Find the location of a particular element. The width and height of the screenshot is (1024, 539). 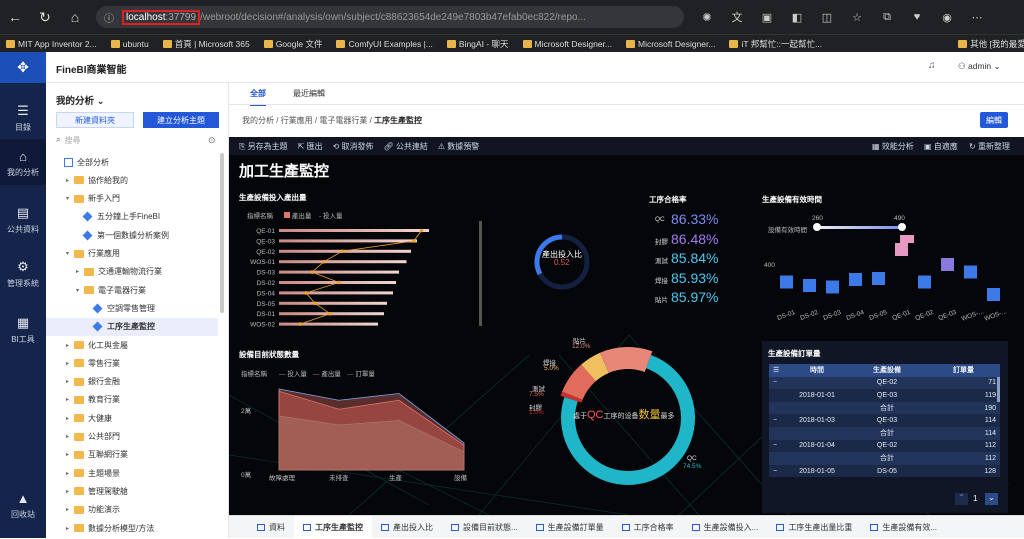

tree-node: ▸ 管理駕駛艙 is located at coordinates (132, 491).